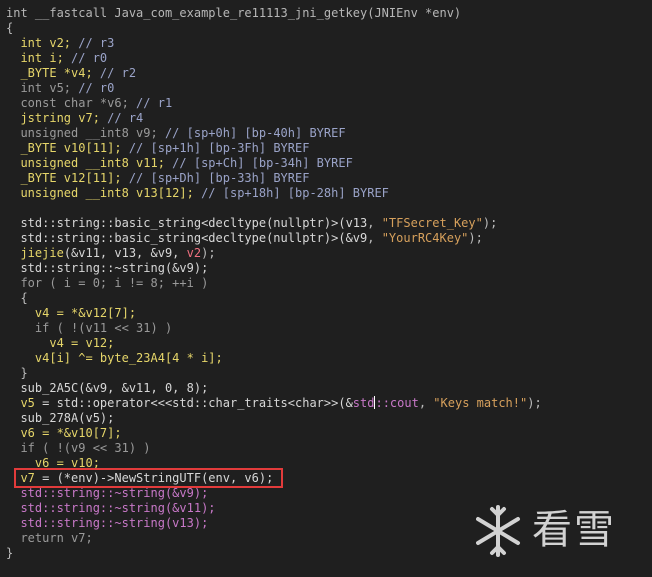 The height and width of the screenshot is (577, 652). Describe the element at coordinates (363, 403) in the screenshot. I see `code-token: std` at that location.